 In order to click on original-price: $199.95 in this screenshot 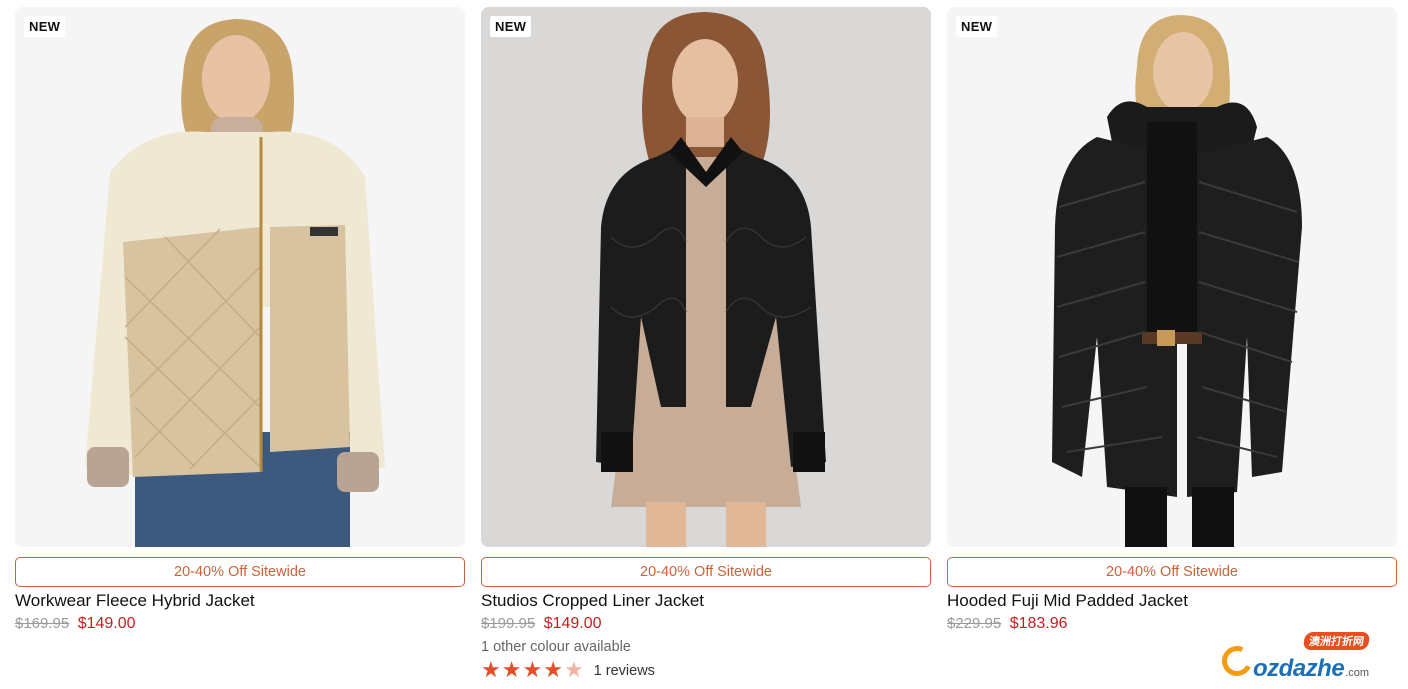, I will do `click(508, 623)`.